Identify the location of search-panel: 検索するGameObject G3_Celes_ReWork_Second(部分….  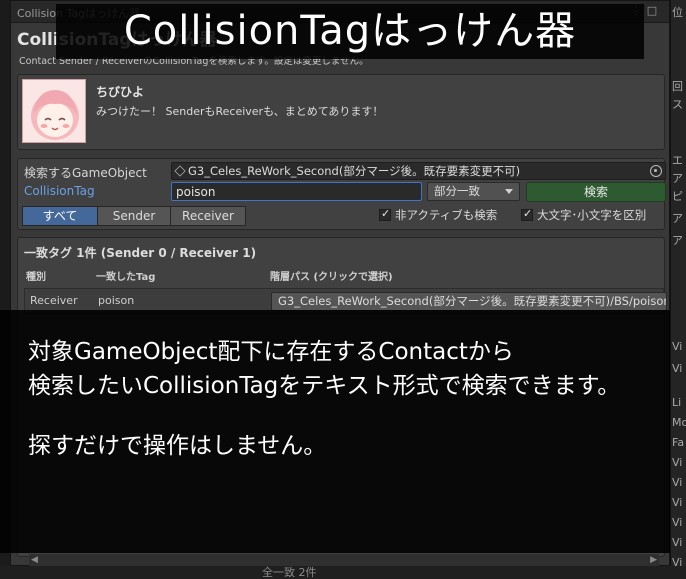
(341, 194).